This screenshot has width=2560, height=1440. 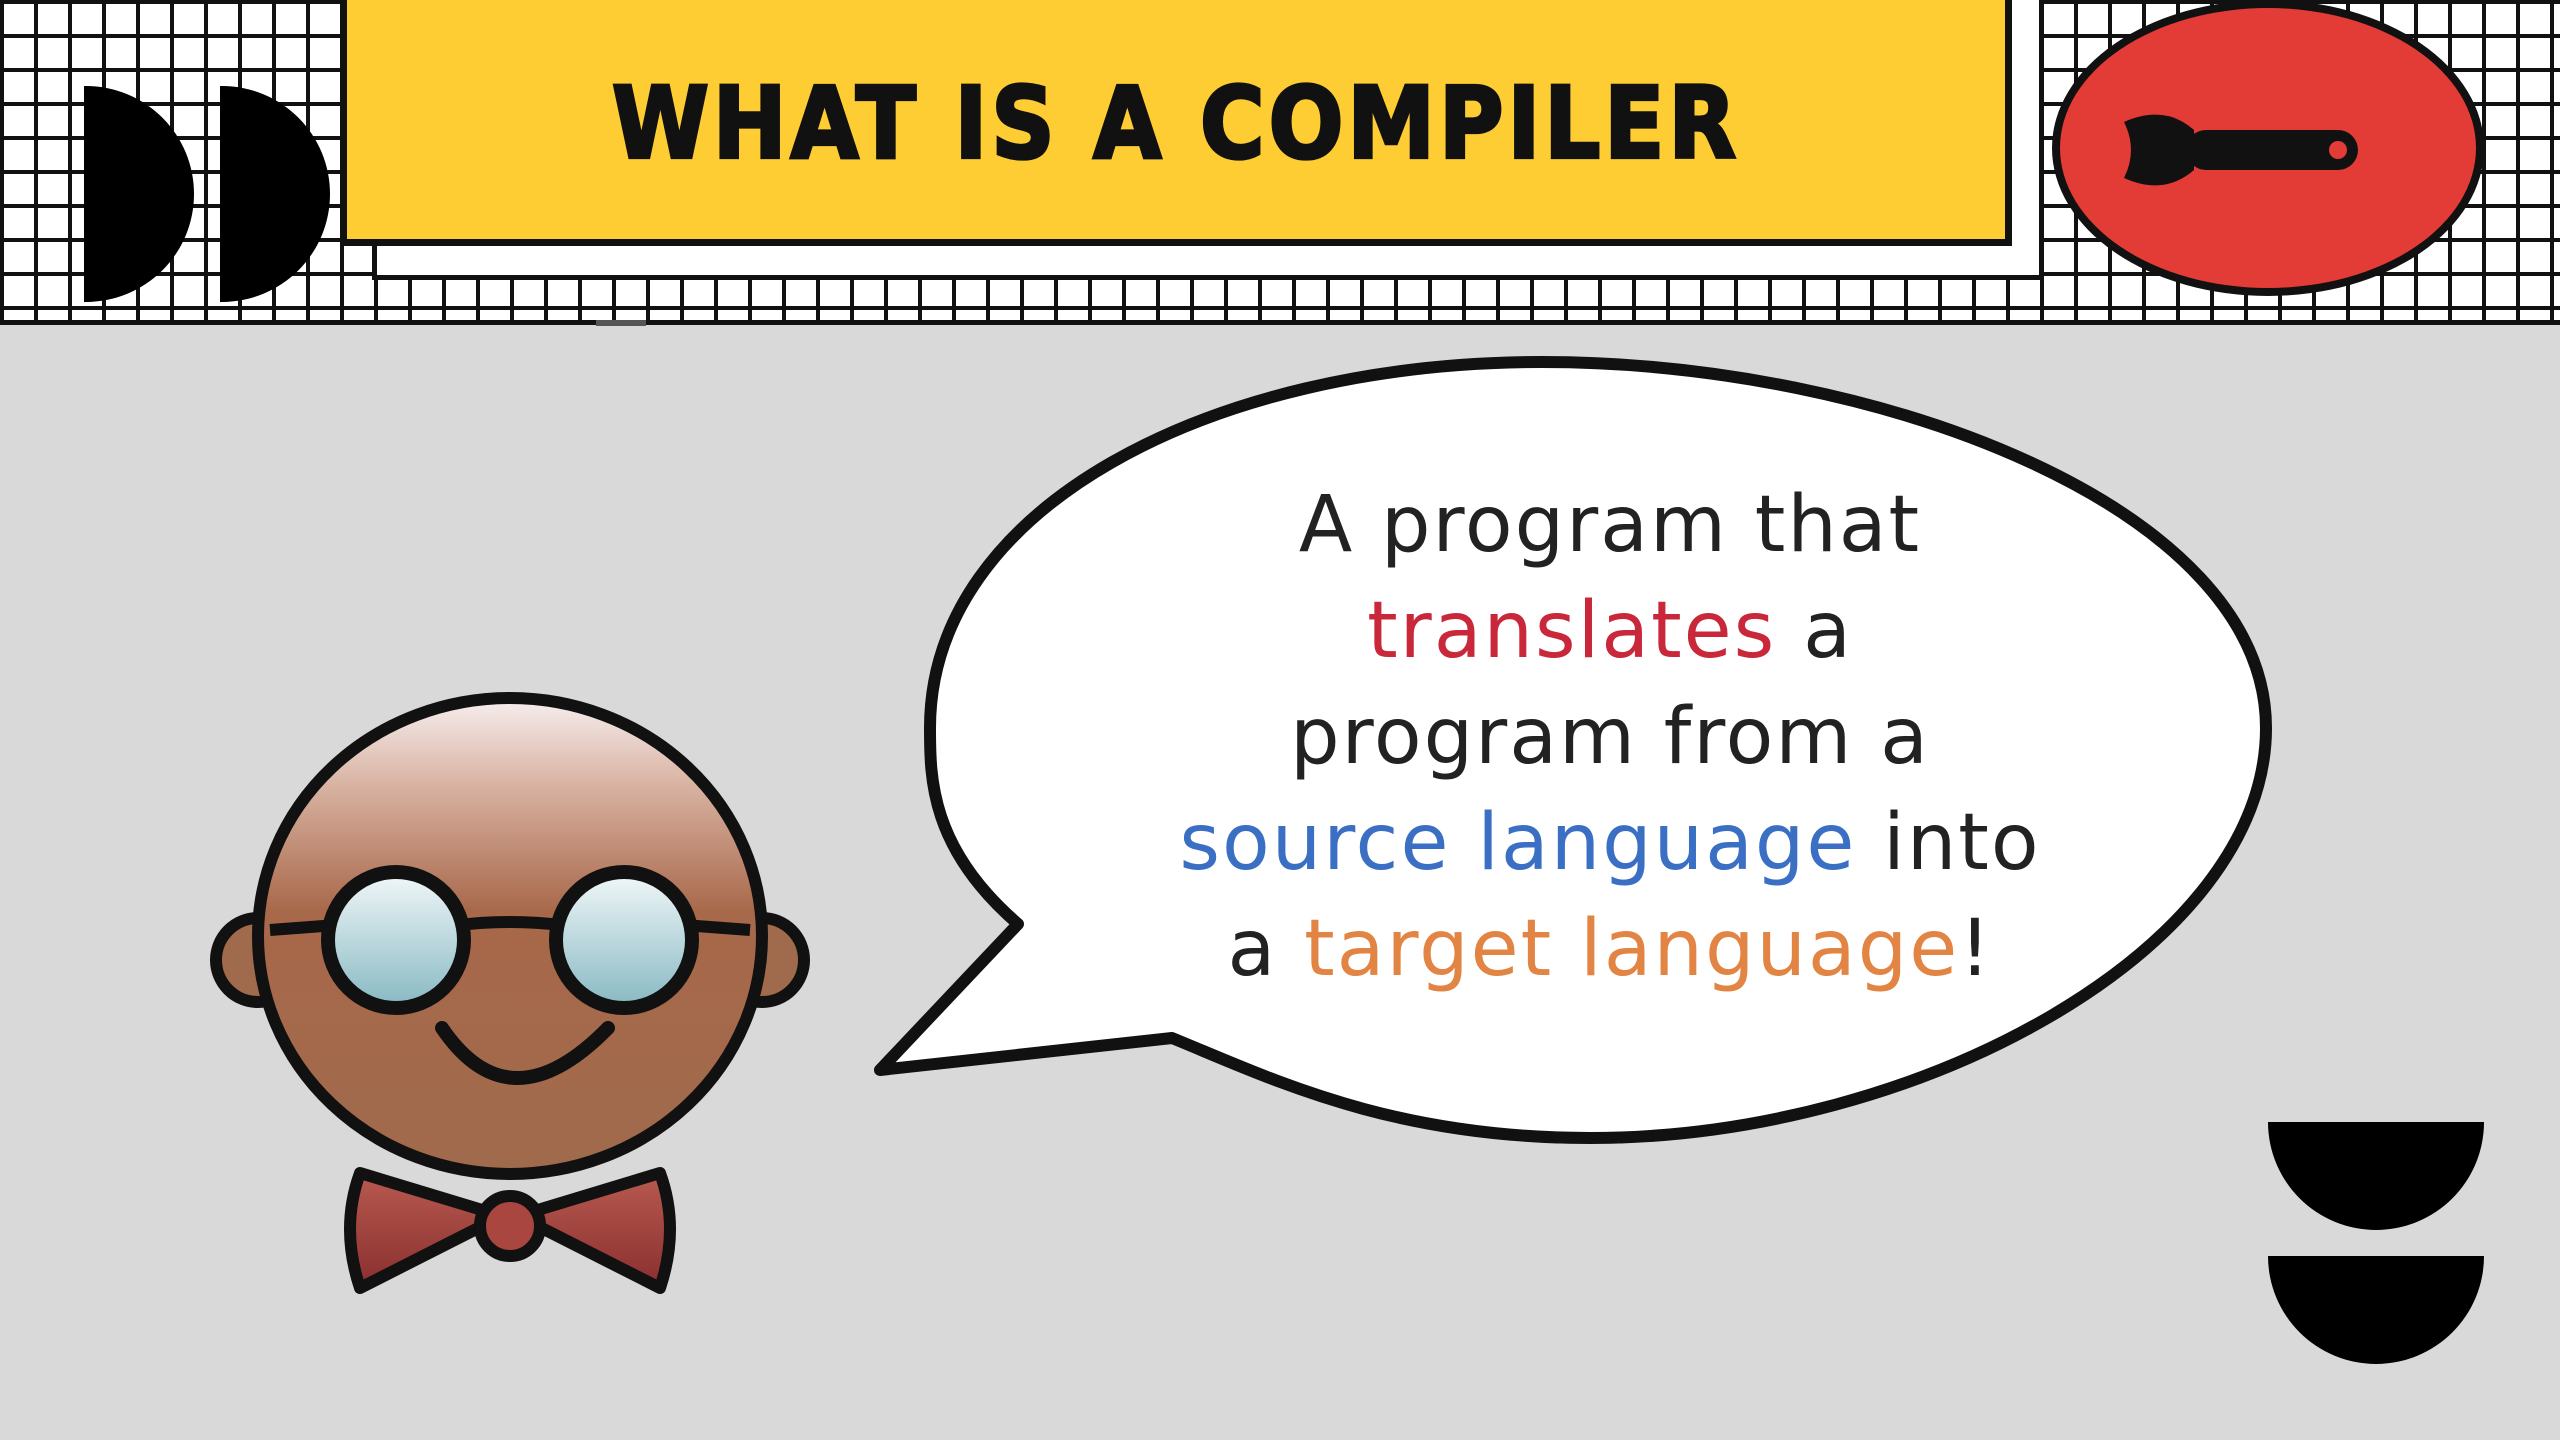 What do you see at coordinates (1266, 949) in the screenshot?
I see `bubble-line-5-pre: a` at bounding box center [1266, 949].